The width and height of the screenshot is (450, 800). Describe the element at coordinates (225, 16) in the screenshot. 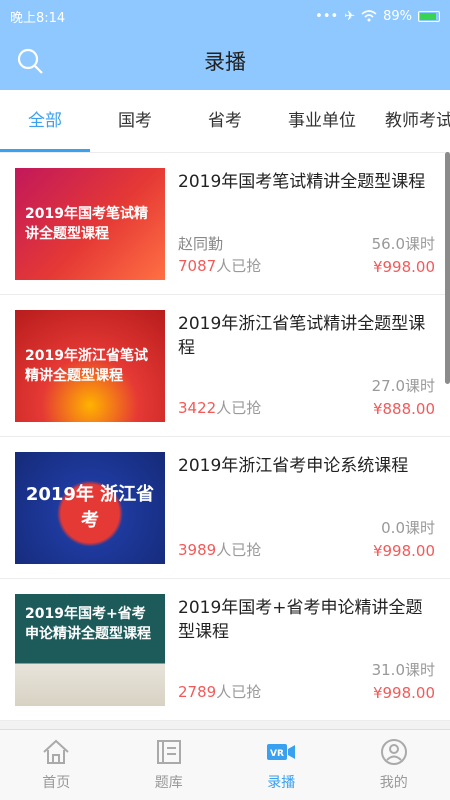

I see `status-bar: 晚上8:14 ••• ✈ 89%` at that location.